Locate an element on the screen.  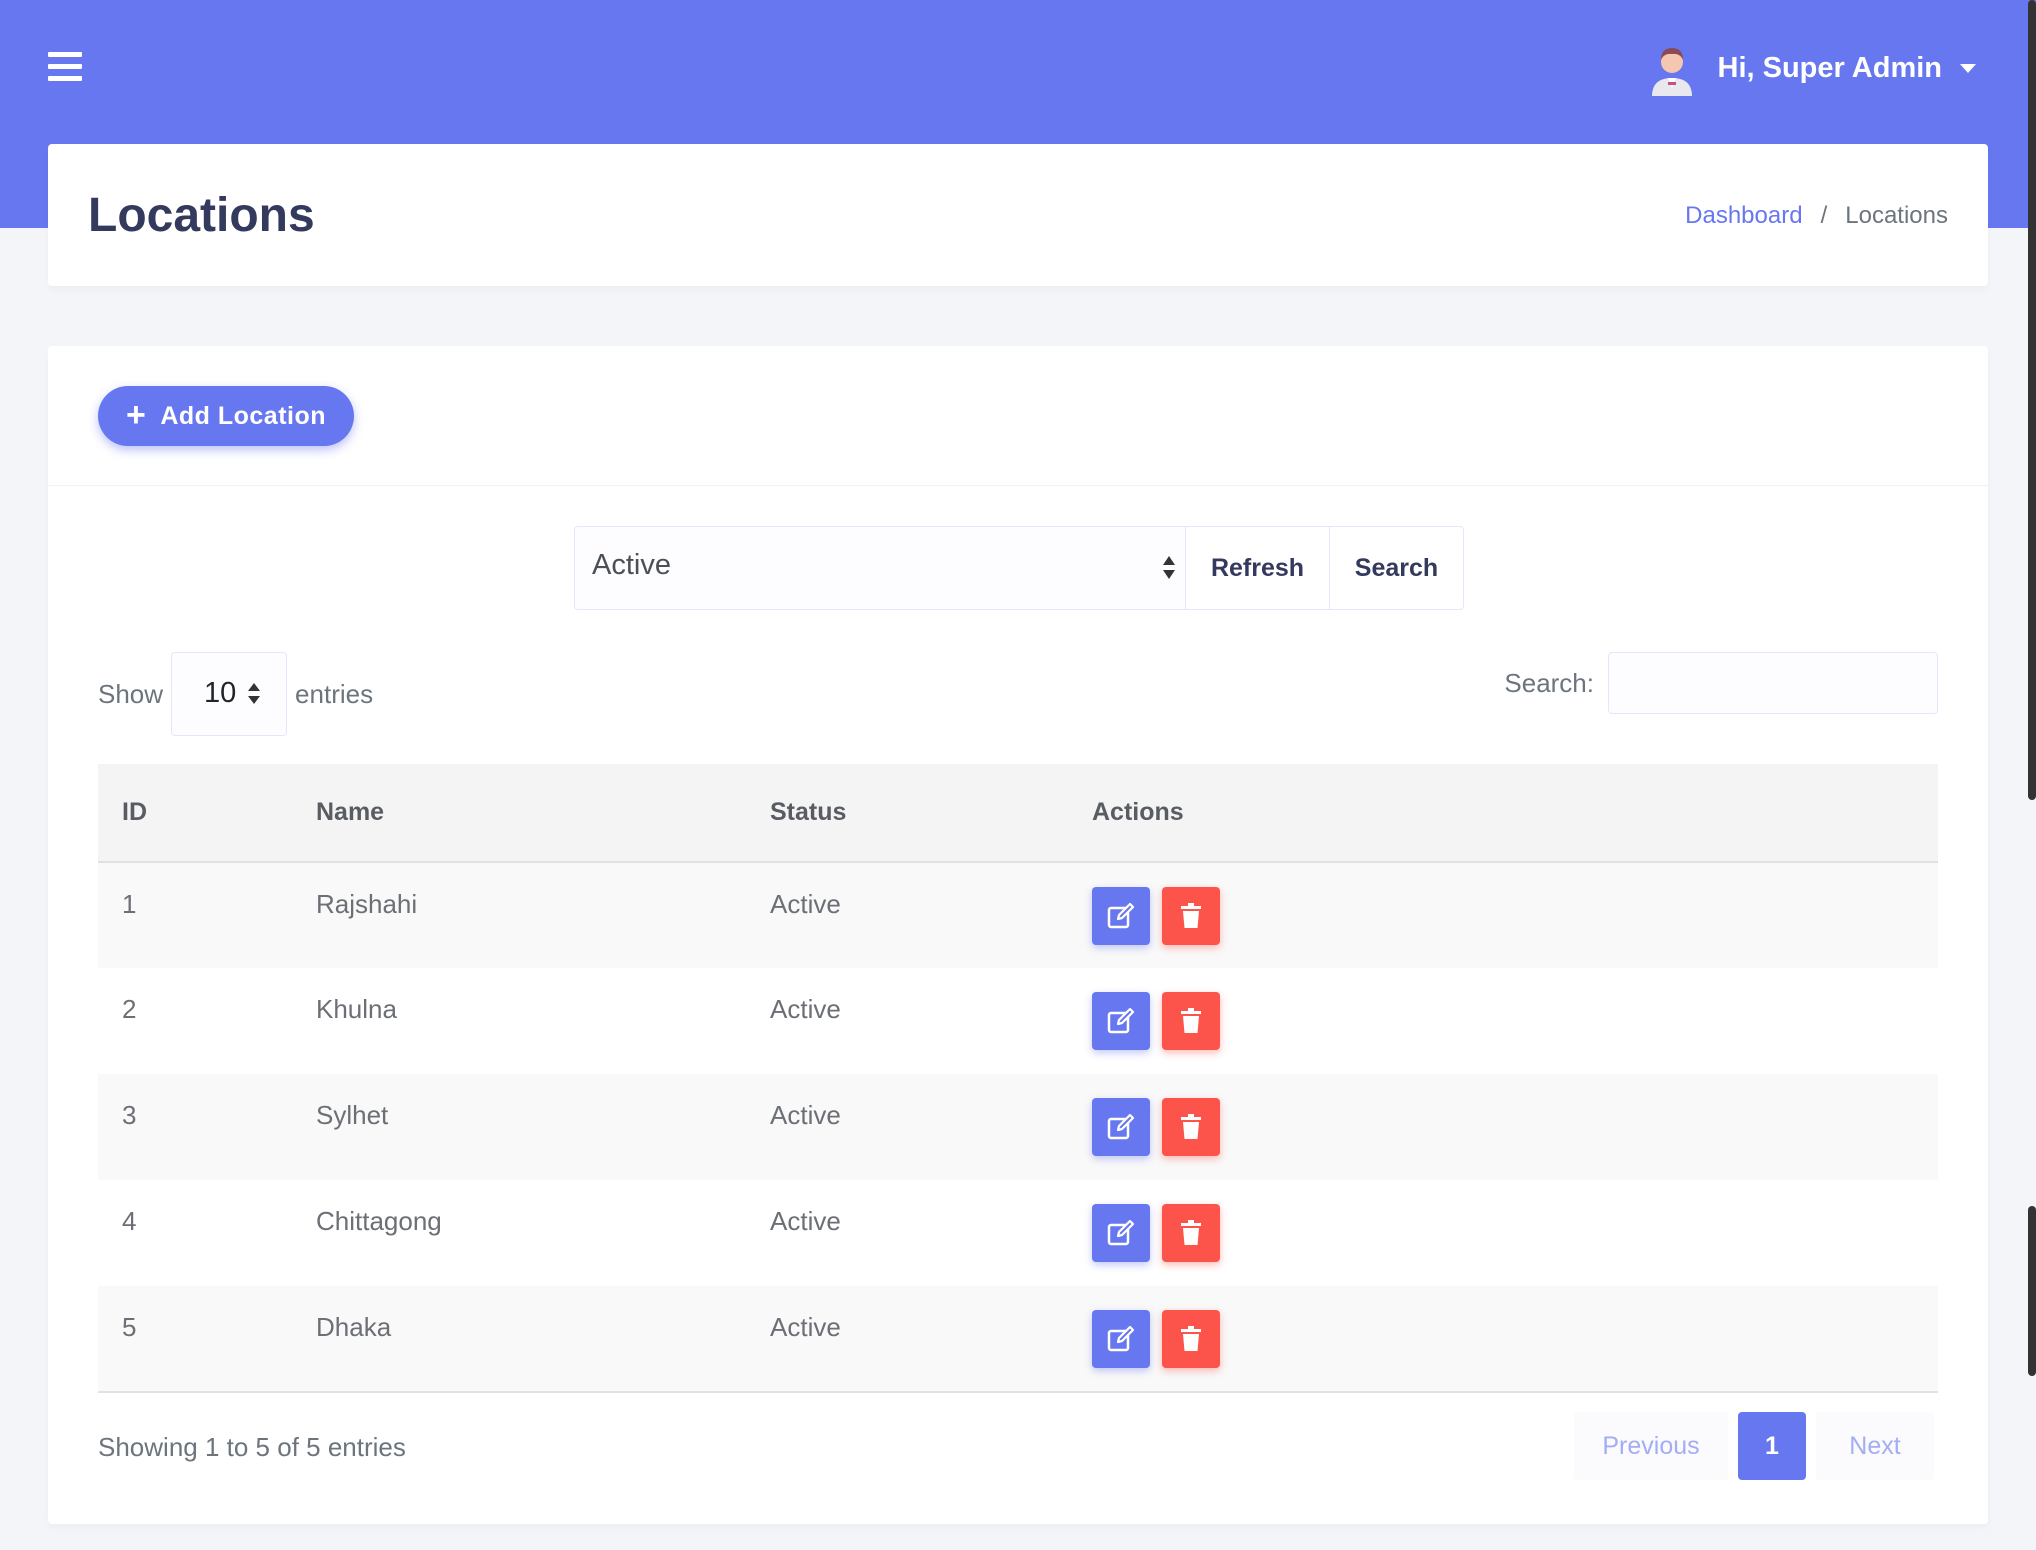
user-menu: Hi, Super Admin is located at coordinates (1810, 68).